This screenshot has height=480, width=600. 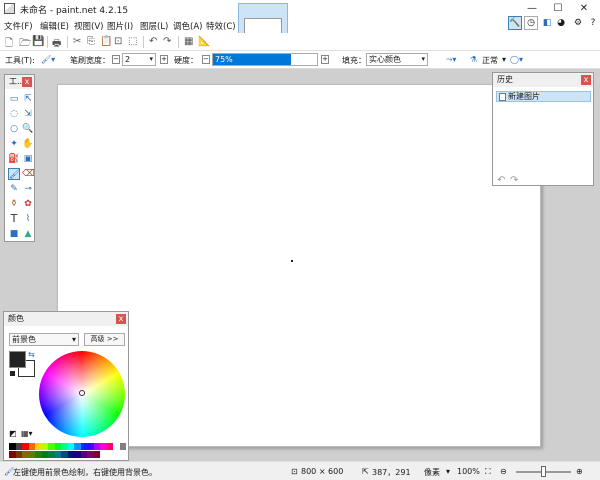 I want to click on magic-wand-icon: ✦, so click(x=14, y=144).